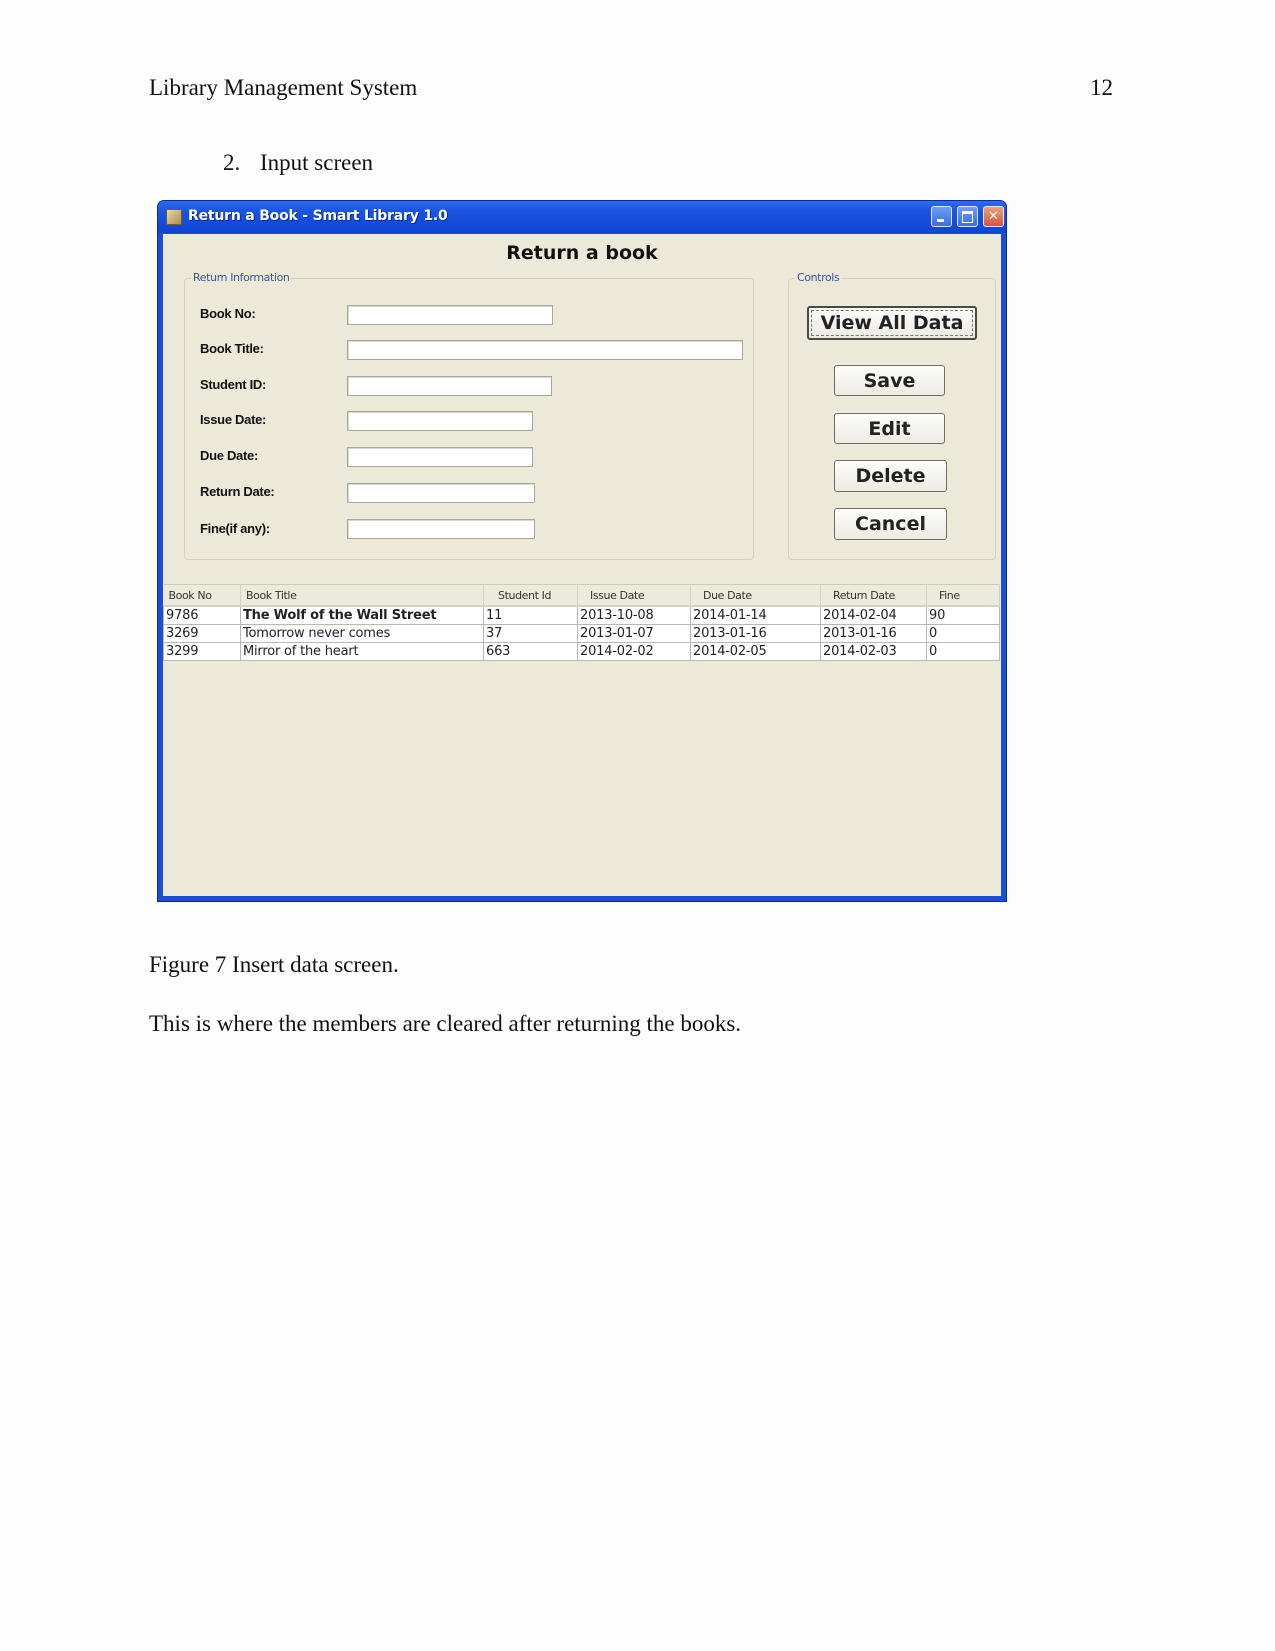 Image resolution: width=1275 pixels, height=1651 pixels. I want to click on column-header-book-no: Book No, so click(202, 595).